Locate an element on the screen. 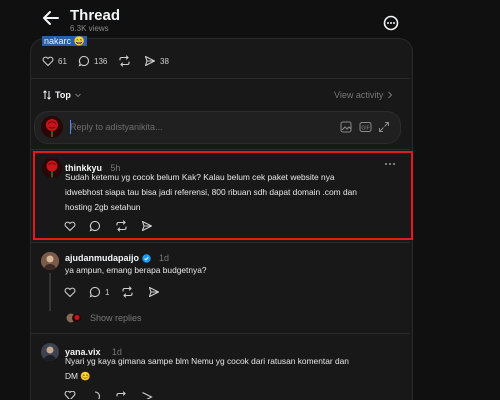 The height and width of the screenshot is (400, 500). comment-header: ajudanmudapaijo 1d is located at coordinates (117, 258).